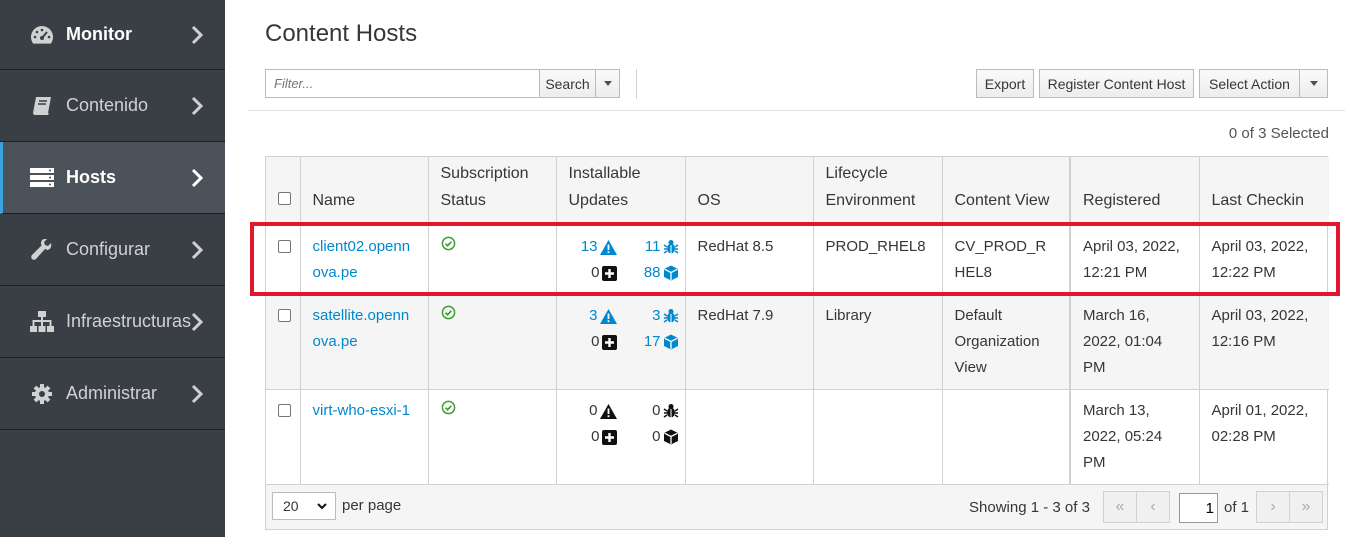 The height and width of the screenshot is (537, 1351). What do you see at coordinates (372, 505) in the screenshot?
I see `per-page-label: per page` at bounding box center [372, 505].